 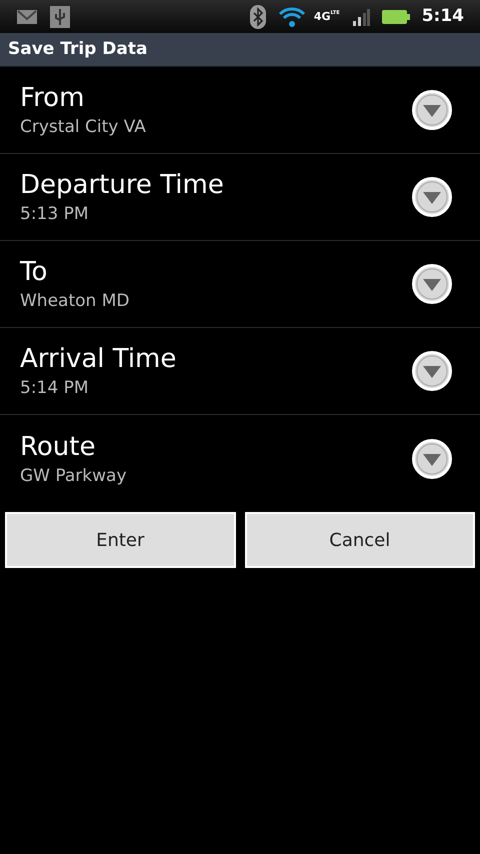 What do you see at coordinates (55, 214) in the screenshot?
I see `field-value: 5:13 PM` at bounding box center [55, 214].